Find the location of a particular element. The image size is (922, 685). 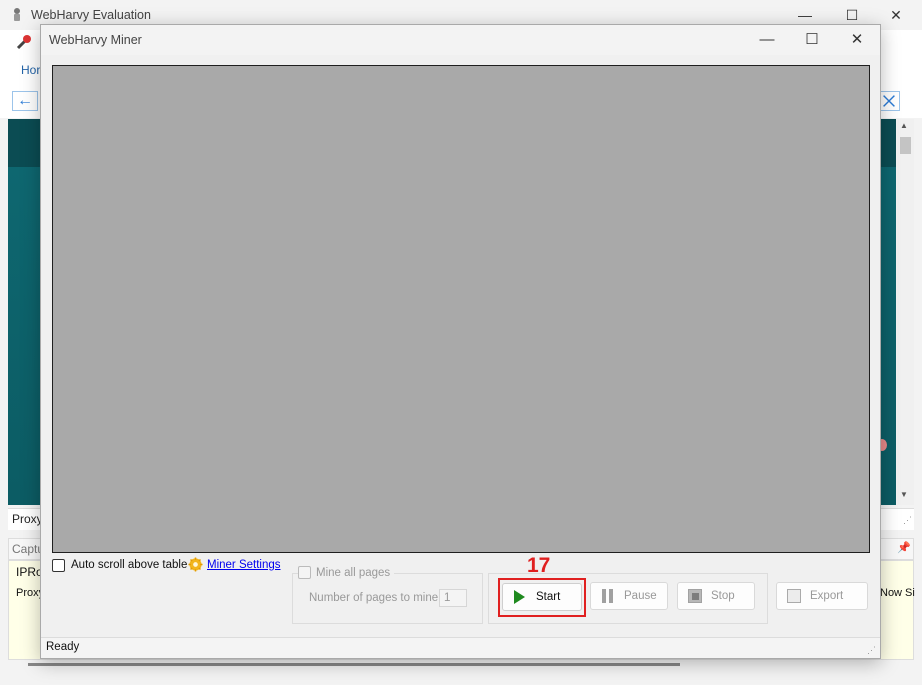

stop-button: Stop is located at coordinates (716, 596).